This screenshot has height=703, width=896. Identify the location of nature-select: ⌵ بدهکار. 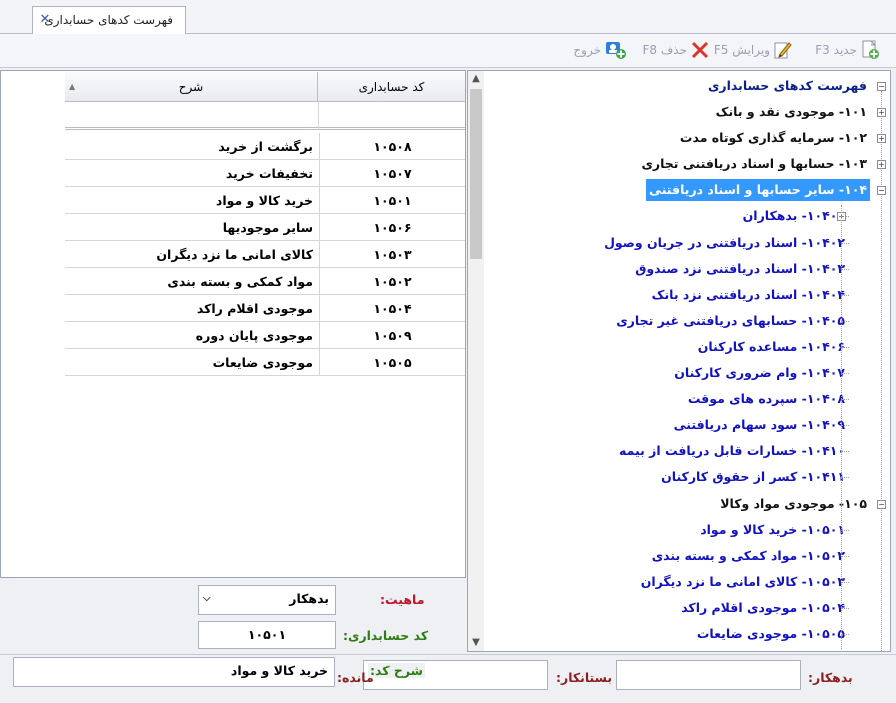
(267, 600).